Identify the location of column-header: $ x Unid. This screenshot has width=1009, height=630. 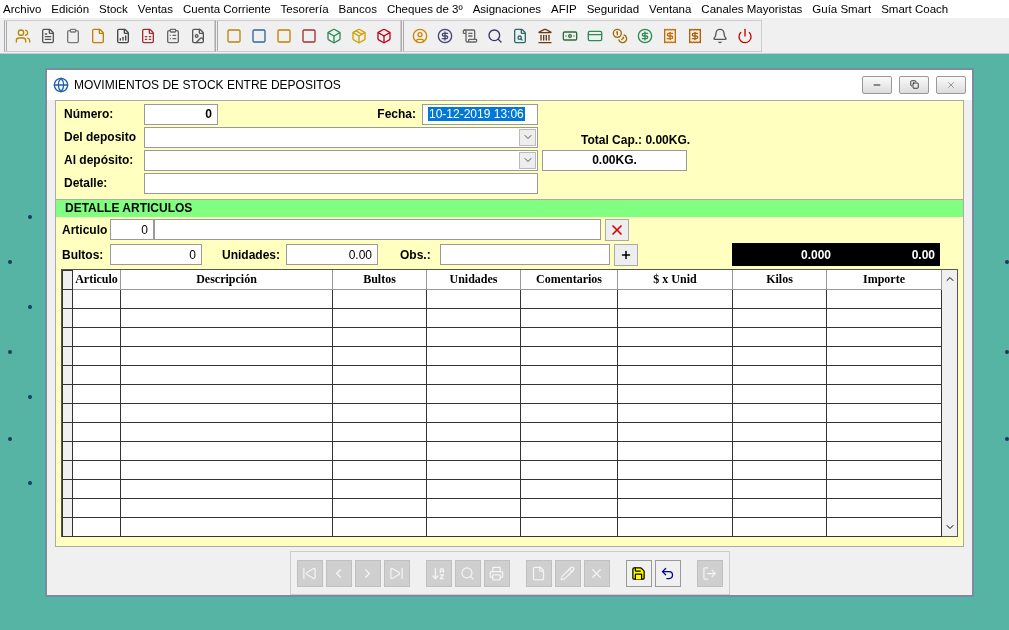
(675, 280).